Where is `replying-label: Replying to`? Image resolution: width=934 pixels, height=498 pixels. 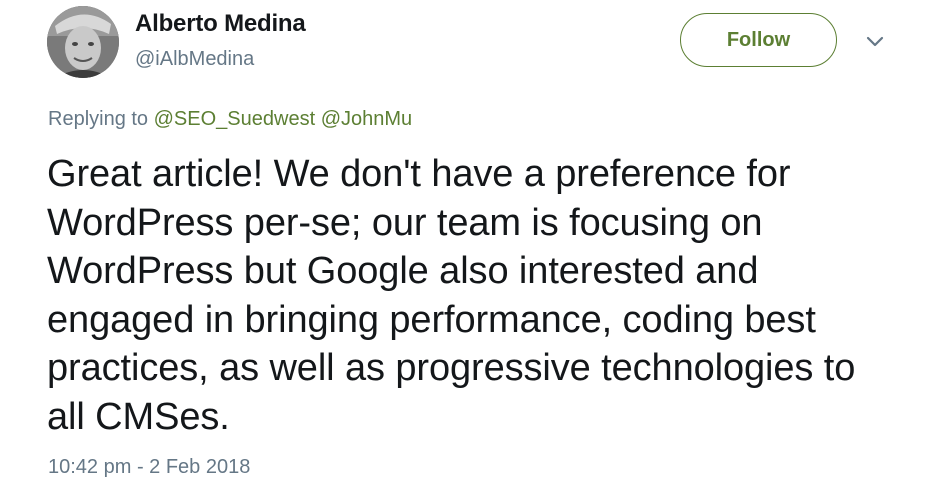 replying-label: Replying to is located at coordinates (98, 119).